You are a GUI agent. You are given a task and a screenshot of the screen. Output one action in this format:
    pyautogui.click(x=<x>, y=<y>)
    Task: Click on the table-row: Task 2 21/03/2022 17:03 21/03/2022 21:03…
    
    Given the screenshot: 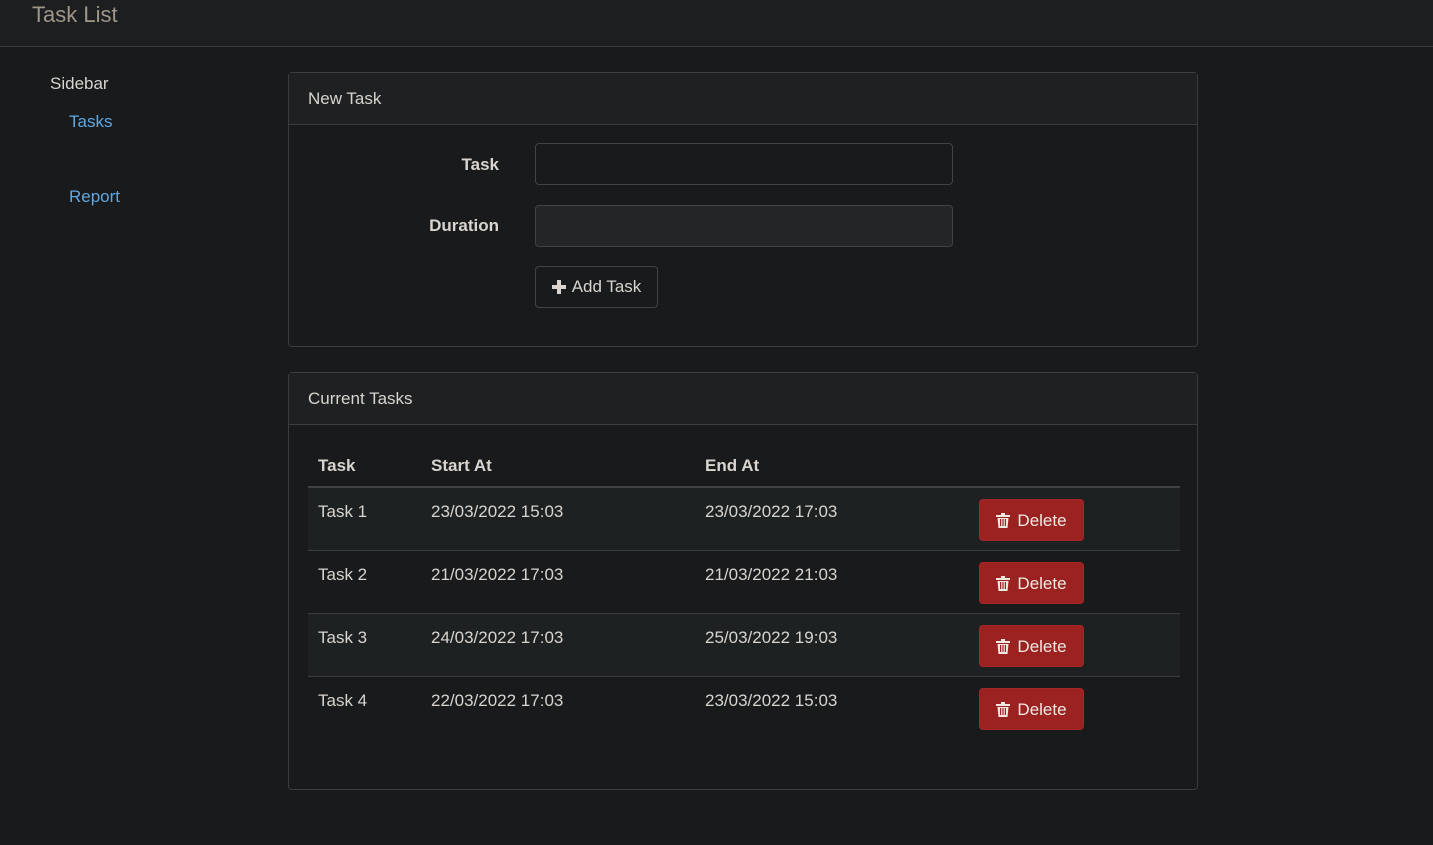 What is the action you would take?
    pyautogui.click(x=744, y=582)
    